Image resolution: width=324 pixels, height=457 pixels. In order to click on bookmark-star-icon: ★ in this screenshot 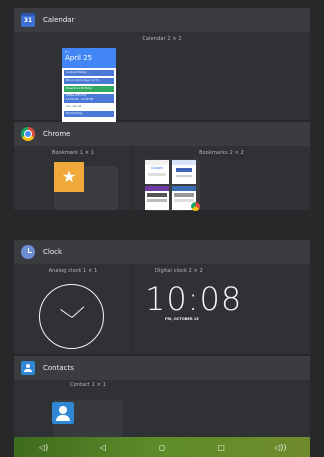, I will do `click(69, 177)`.